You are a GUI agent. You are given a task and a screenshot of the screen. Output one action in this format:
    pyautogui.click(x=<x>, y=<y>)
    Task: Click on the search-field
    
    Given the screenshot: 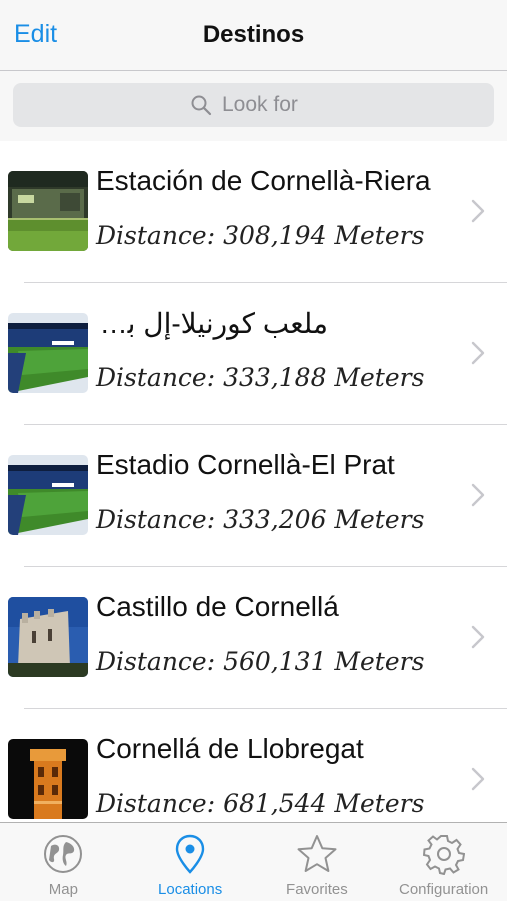 What is the action you would take?
    pyautogui.click(x=253, y=105)
    